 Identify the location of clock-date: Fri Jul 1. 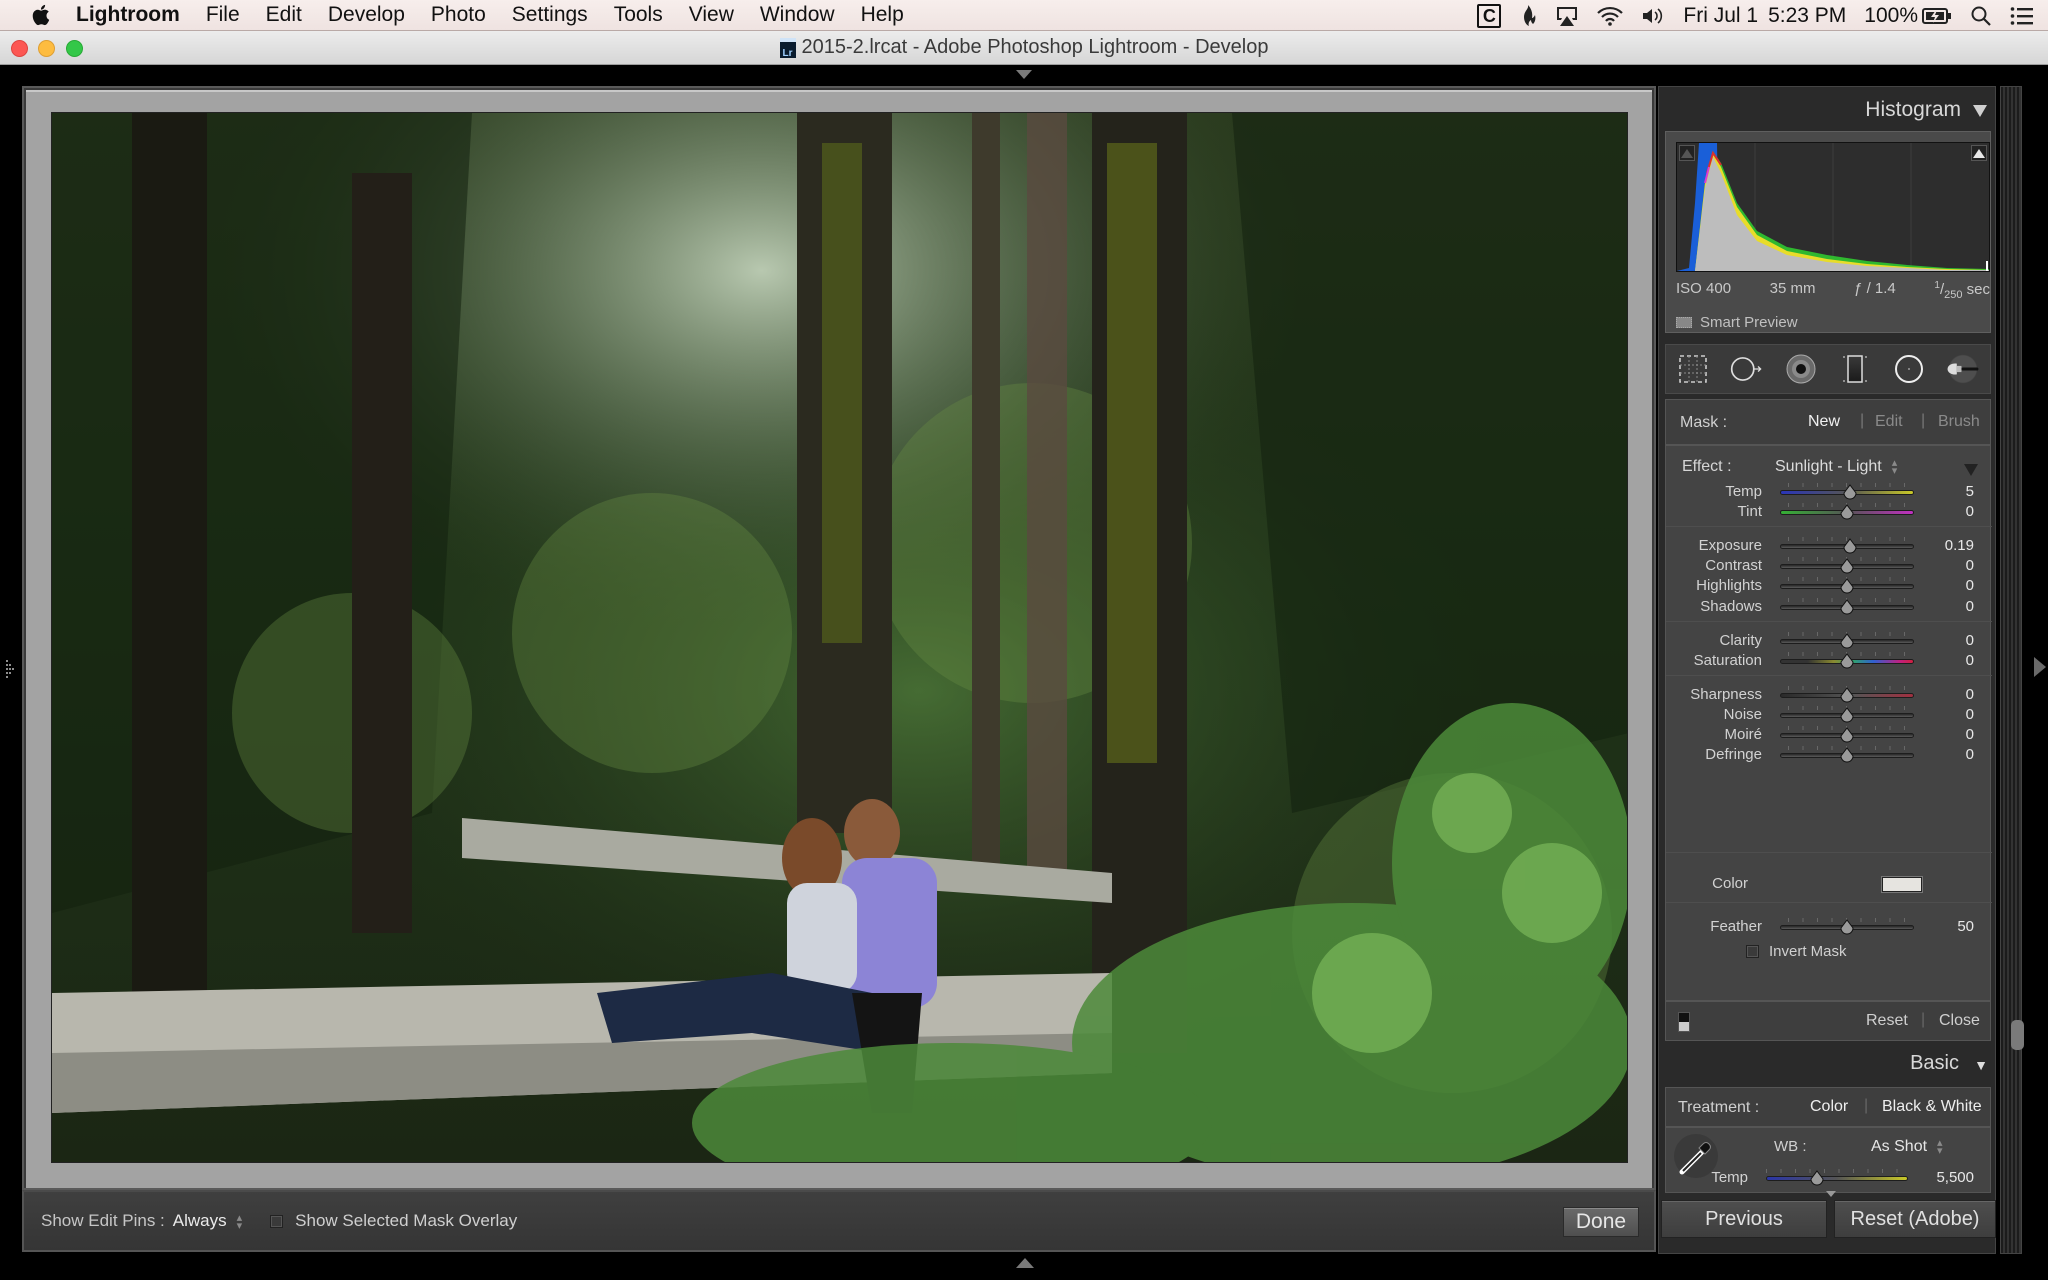
(1720, 16).